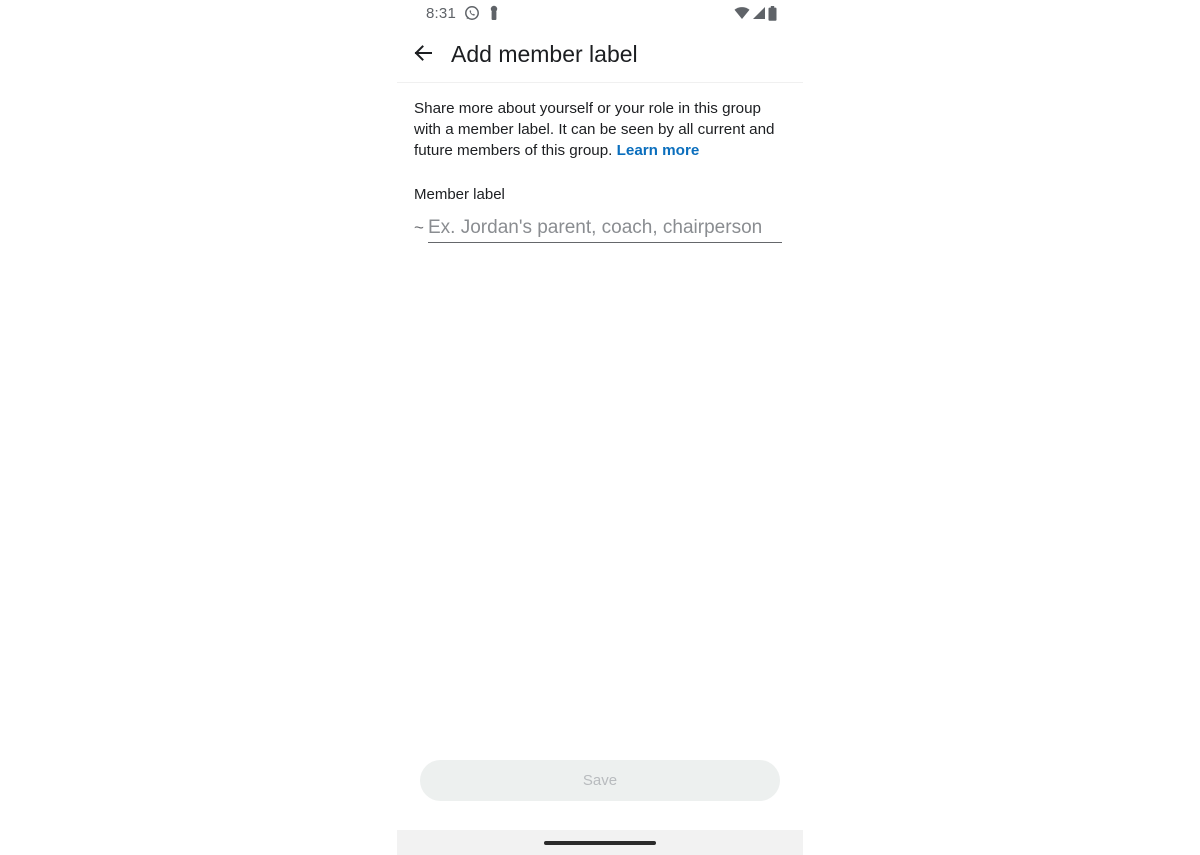  I want to click on arrow-back-icon, so click(423, 53).